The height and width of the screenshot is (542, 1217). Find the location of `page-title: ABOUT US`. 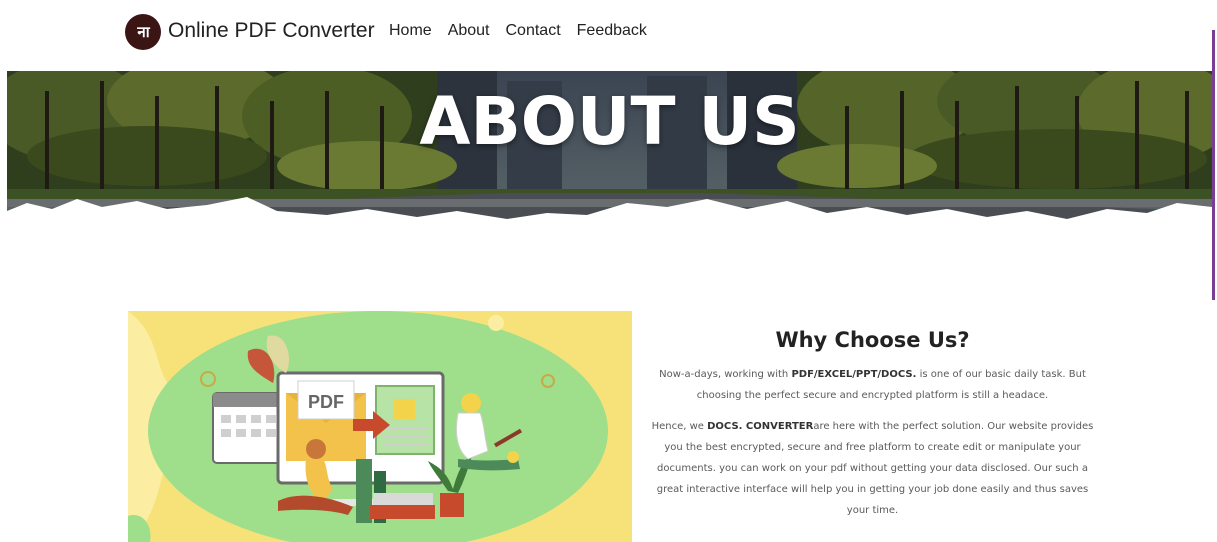

page-title: ABOUT US is located at coordinates (609, 121).